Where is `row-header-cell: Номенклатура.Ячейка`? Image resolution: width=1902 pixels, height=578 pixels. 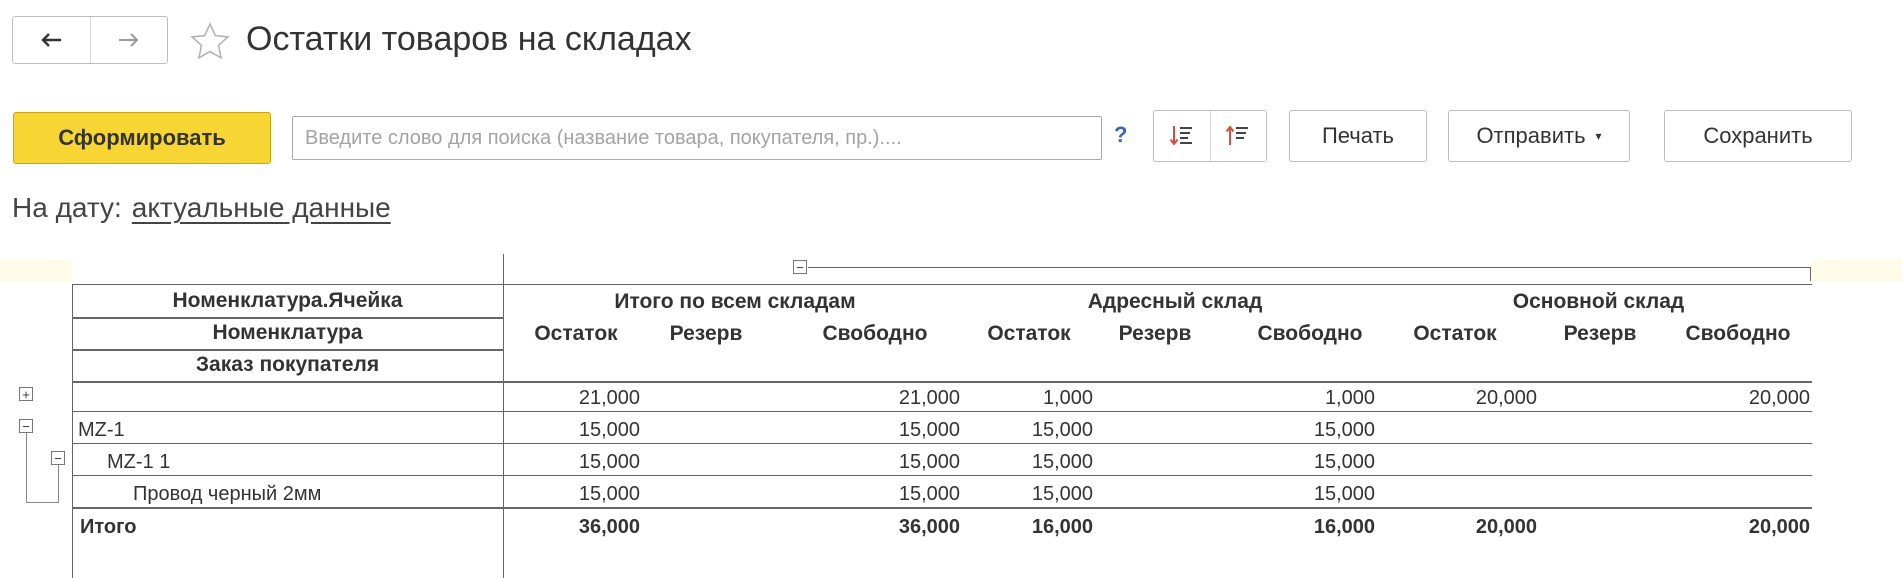
row-header-cell: Номенклатура.Ячейка is located at coordinates (287, 300).